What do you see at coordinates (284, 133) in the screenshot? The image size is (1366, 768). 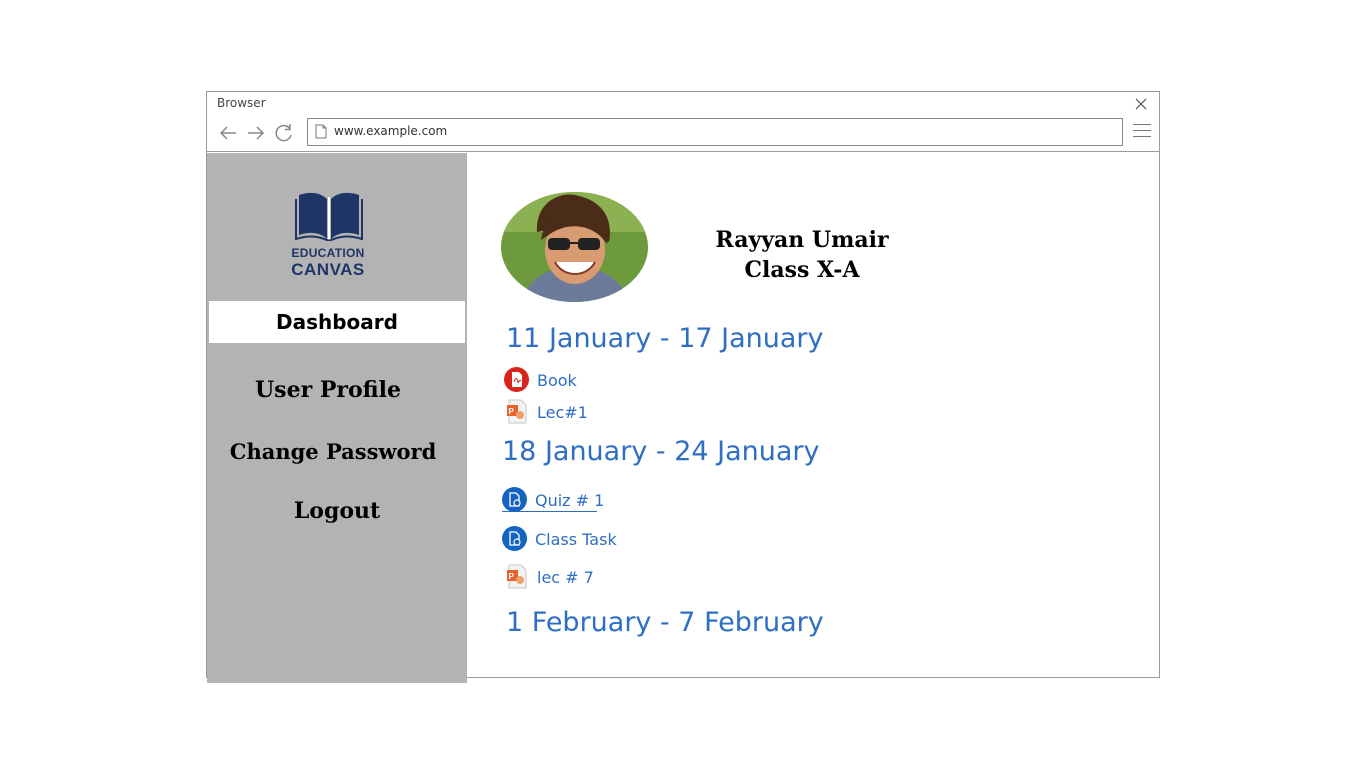 I see `reload-icon` at bounding box center [284, 133].